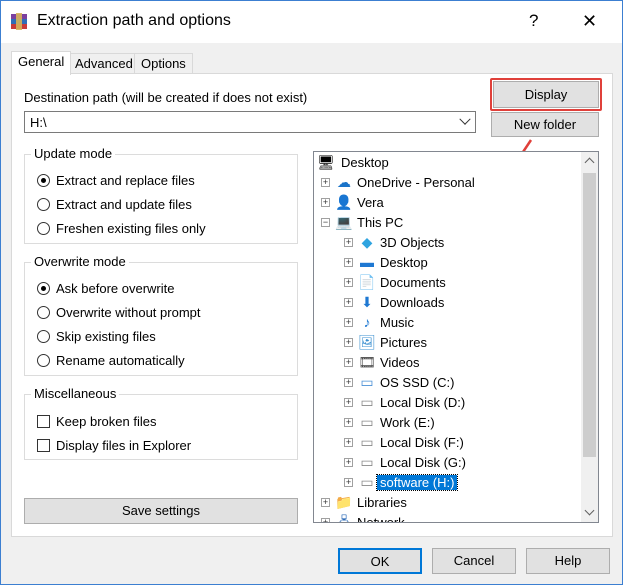  Describe the element at coordinates (367, 262) in the screenshot. I see `desktop-icon: ▬` at that location.